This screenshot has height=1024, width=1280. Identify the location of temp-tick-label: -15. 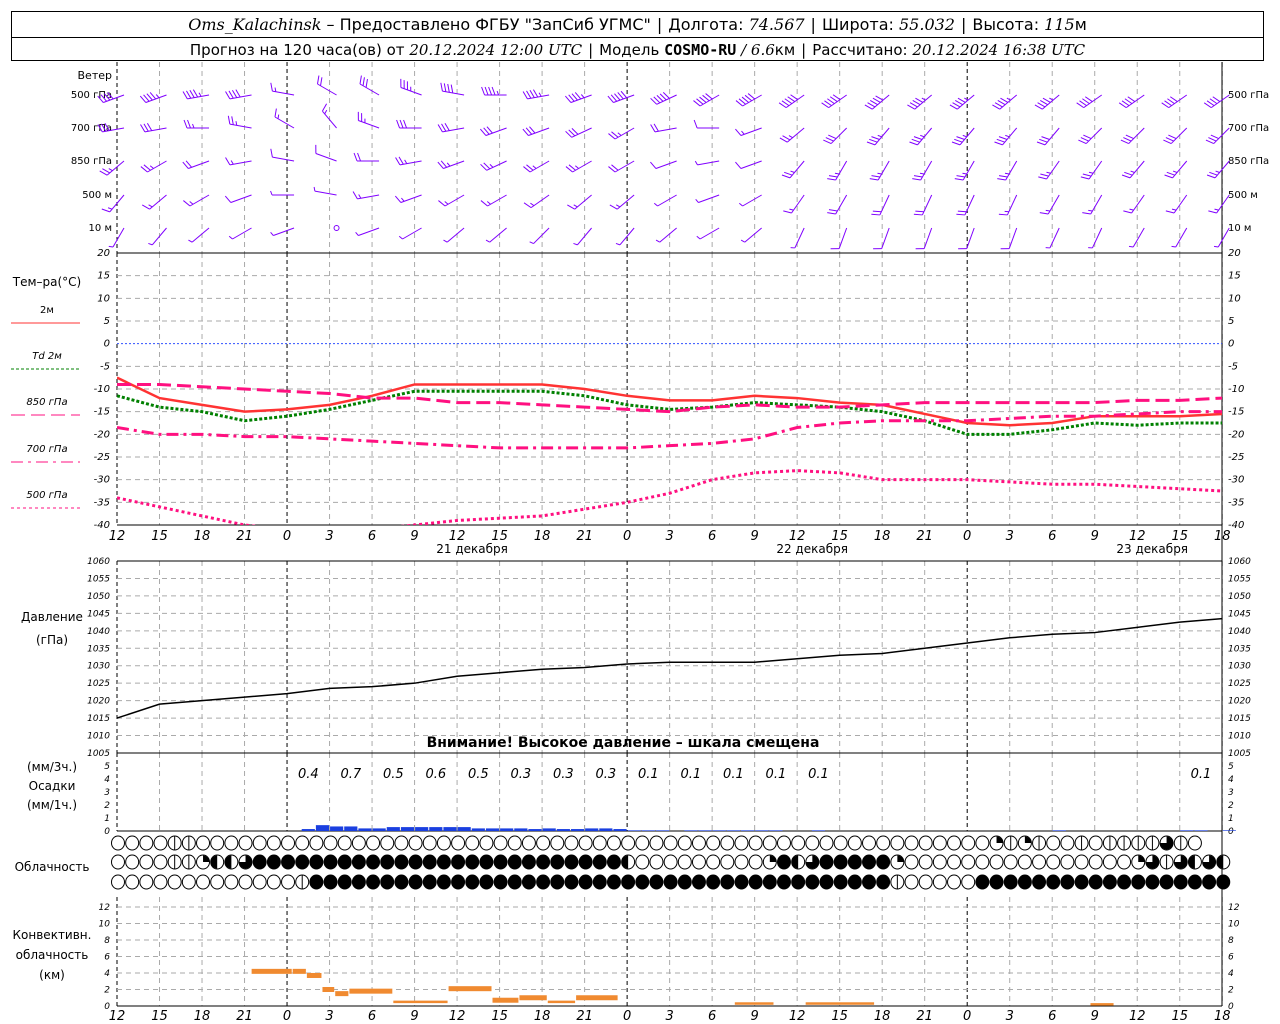
(102, 412).